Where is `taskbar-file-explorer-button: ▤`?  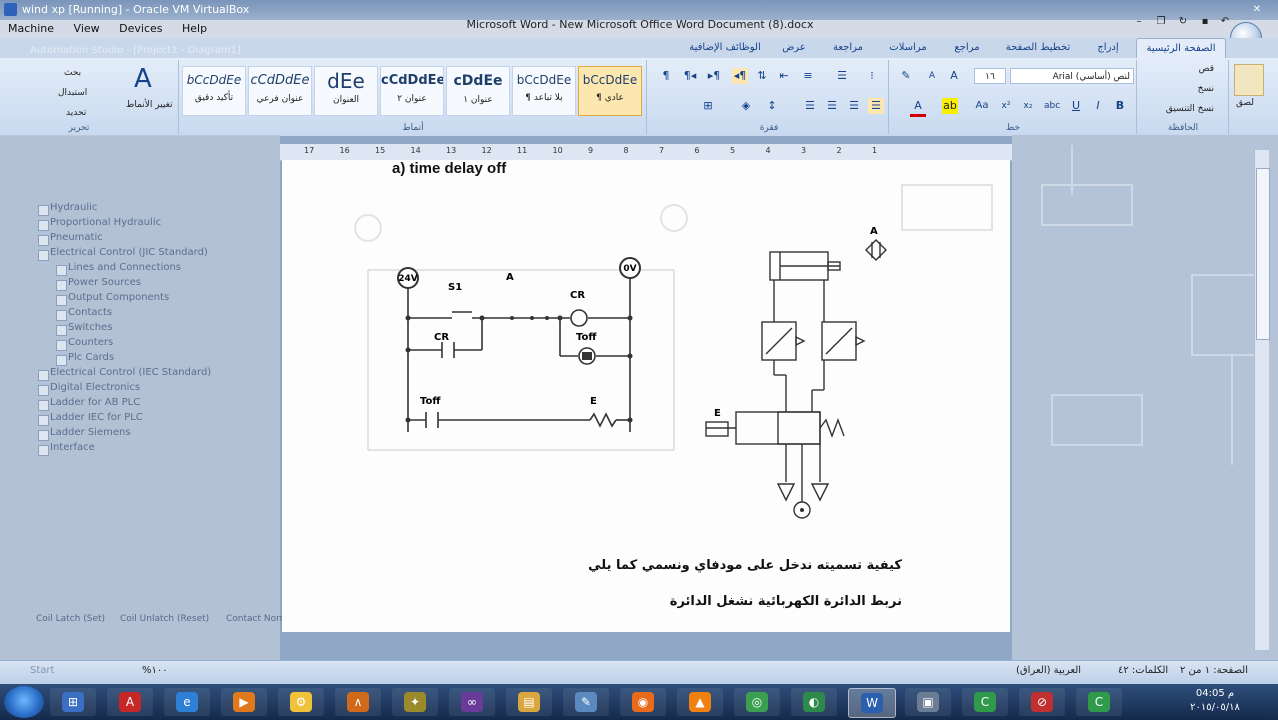 taskbar-file-explorer-button: ▤ is located at coordinates (529, 702).